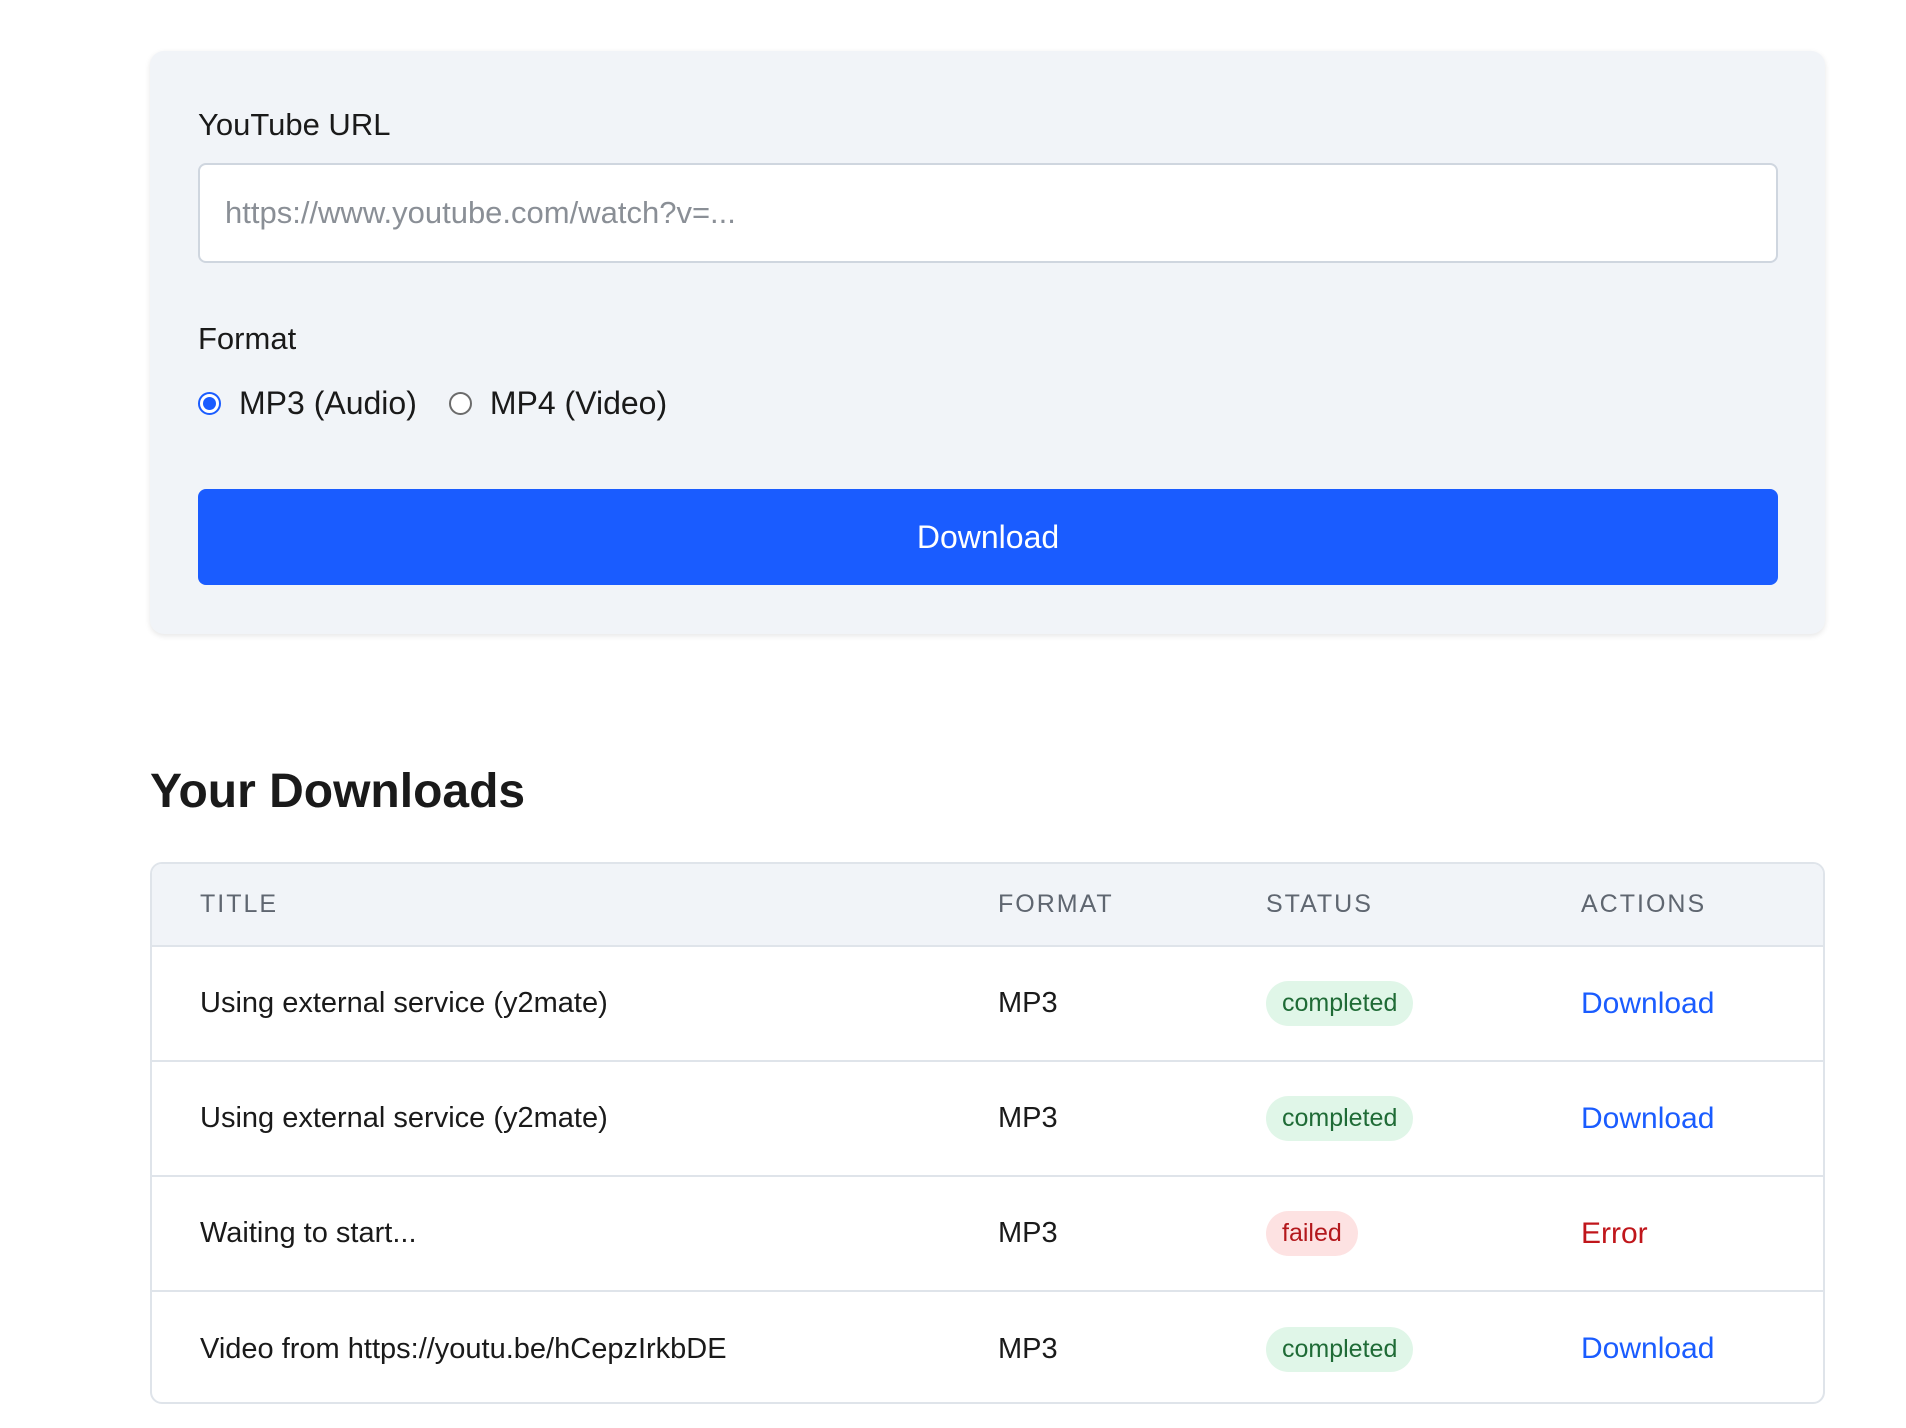  Describe the element at coordinates (1614, 1233) in the screenshot. I see `error-text: Error` at that location.